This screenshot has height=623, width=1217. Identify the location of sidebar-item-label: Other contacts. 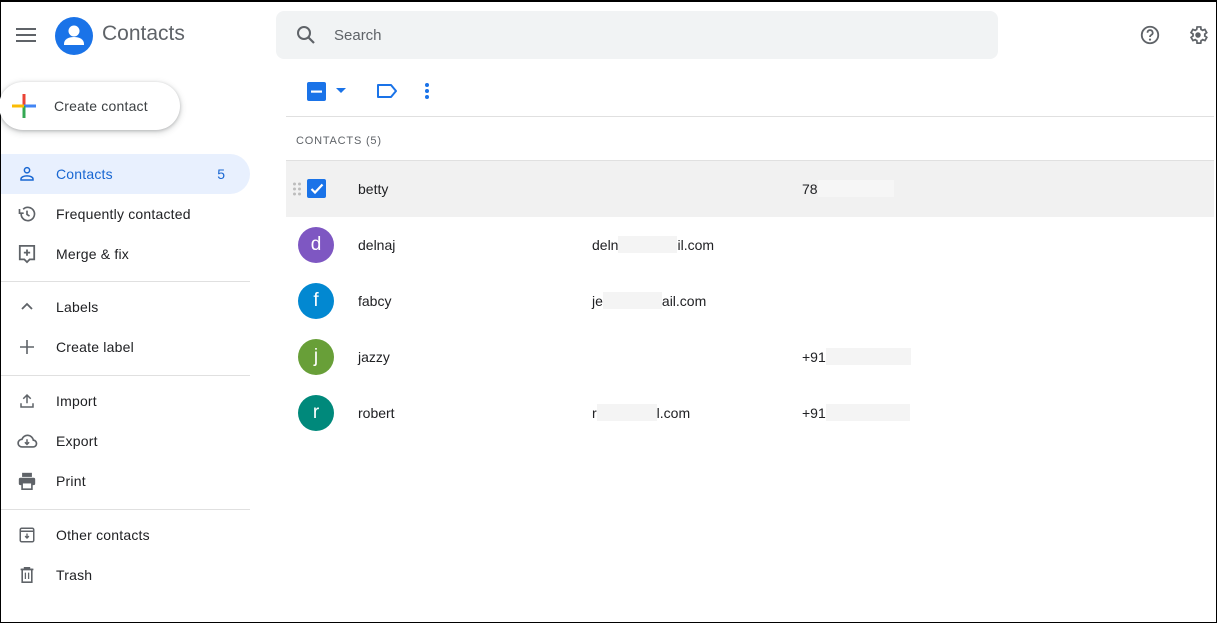
(103, 535).